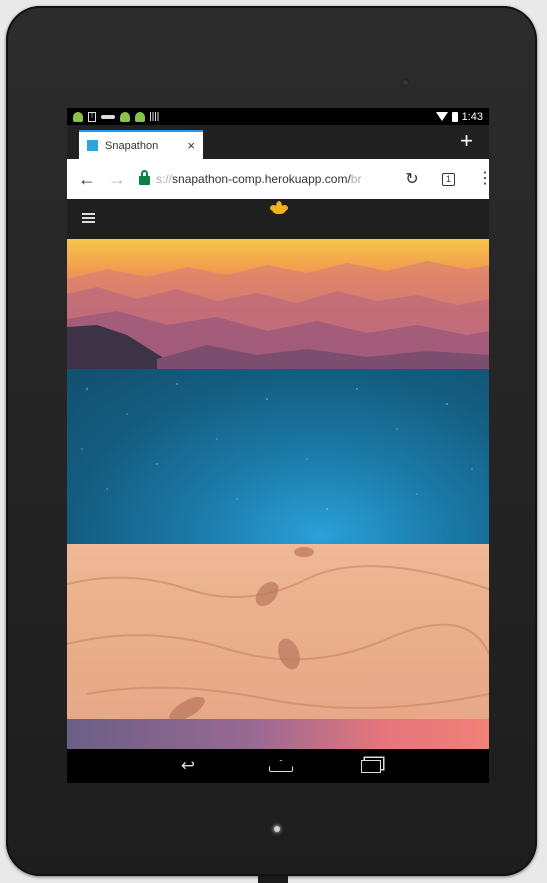 The height and width of the screenshot is (883, 547). Describe the element at coordinates (87, 179) in the screenshot. I see `back-arrow-icon: ←` at that location.